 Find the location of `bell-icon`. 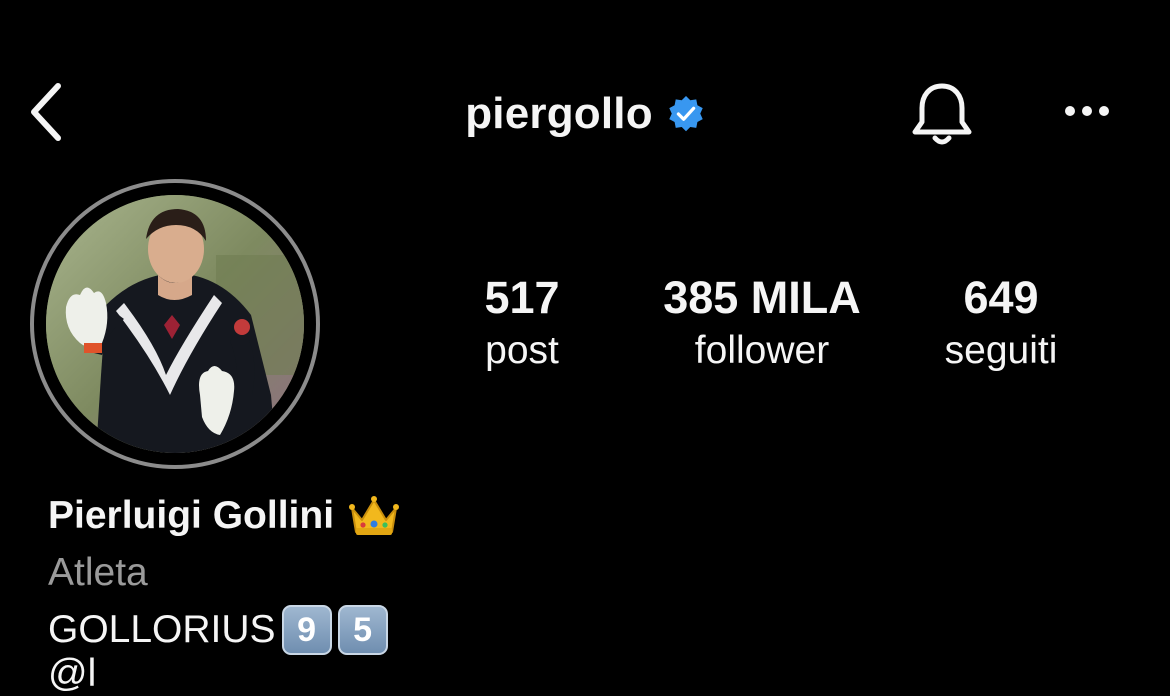

bell-icon is located at coordinates (942, 114).